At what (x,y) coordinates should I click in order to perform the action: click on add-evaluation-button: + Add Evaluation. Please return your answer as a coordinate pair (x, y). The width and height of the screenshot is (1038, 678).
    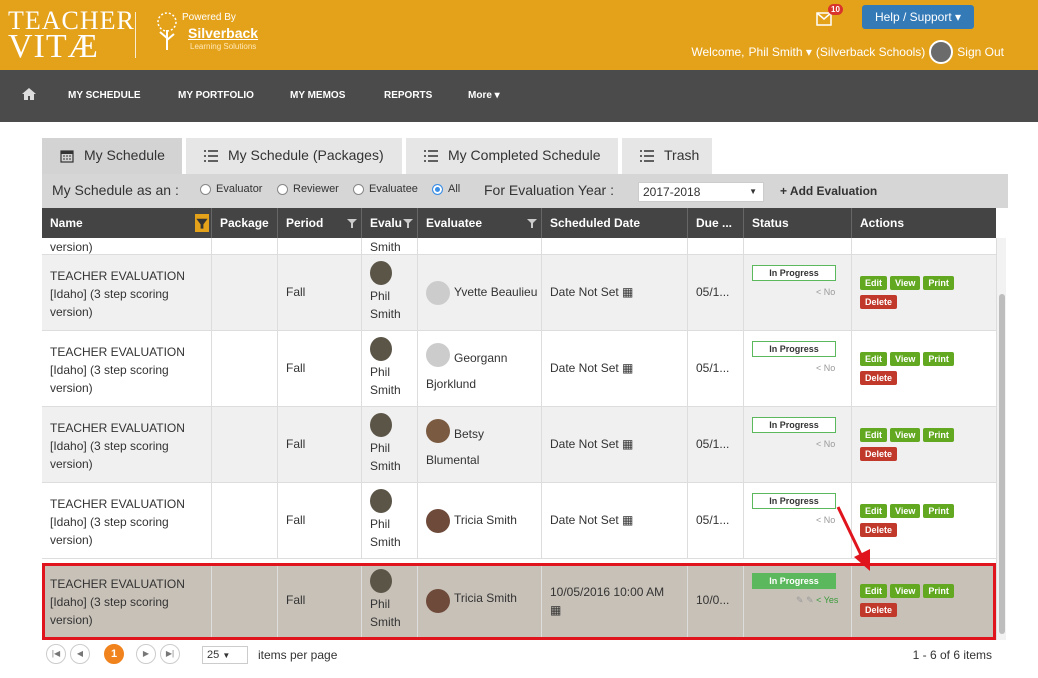
    Looking at the image, I should click on (828, 191).